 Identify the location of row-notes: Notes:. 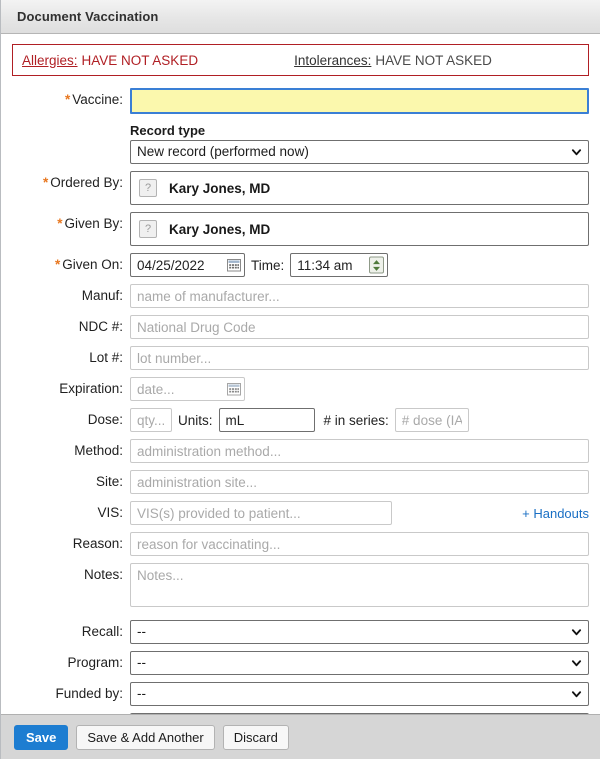
(300, 586).